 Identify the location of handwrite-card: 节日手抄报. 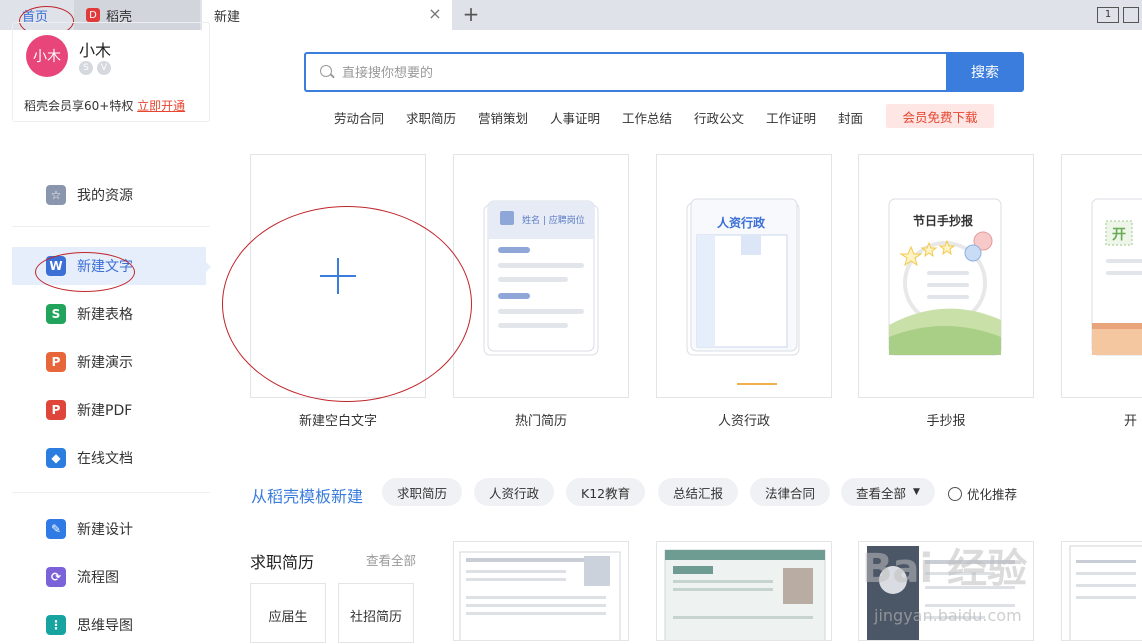
(946, 276).